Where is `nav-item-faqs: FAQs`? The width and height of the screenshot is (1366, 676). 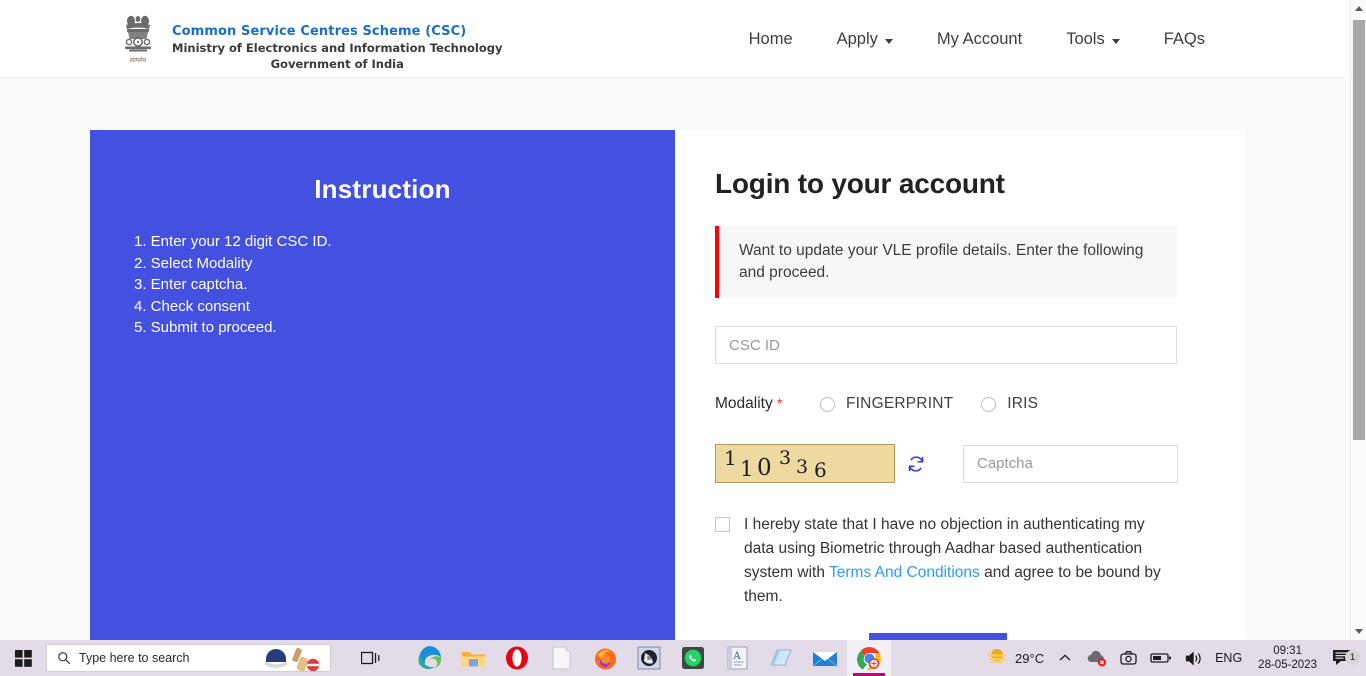
nav-item-faqs: FAQs is located at coordinates (1184, 39).